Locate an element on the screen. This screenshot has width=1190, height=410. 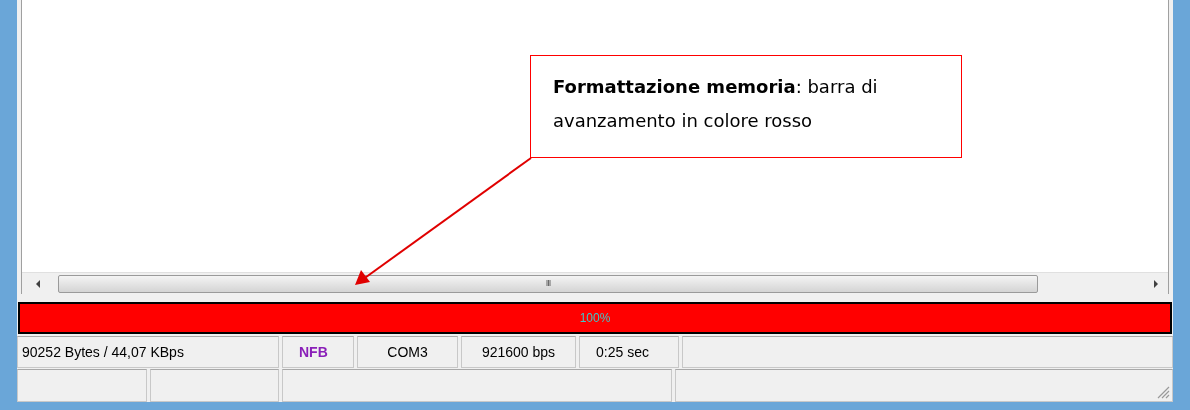
callout-text: Formattazione memoria: barra di avanzamento in colore rosso is located at coordinates (716, 104).